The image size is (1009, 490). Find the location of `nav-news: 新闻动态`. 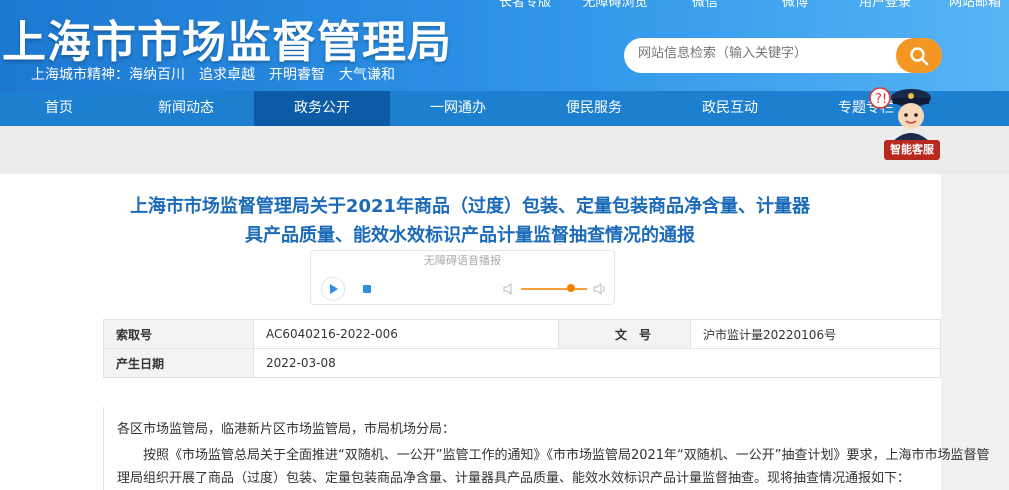

nav-news: 新闻动态 is located at coordinates (186, 108).